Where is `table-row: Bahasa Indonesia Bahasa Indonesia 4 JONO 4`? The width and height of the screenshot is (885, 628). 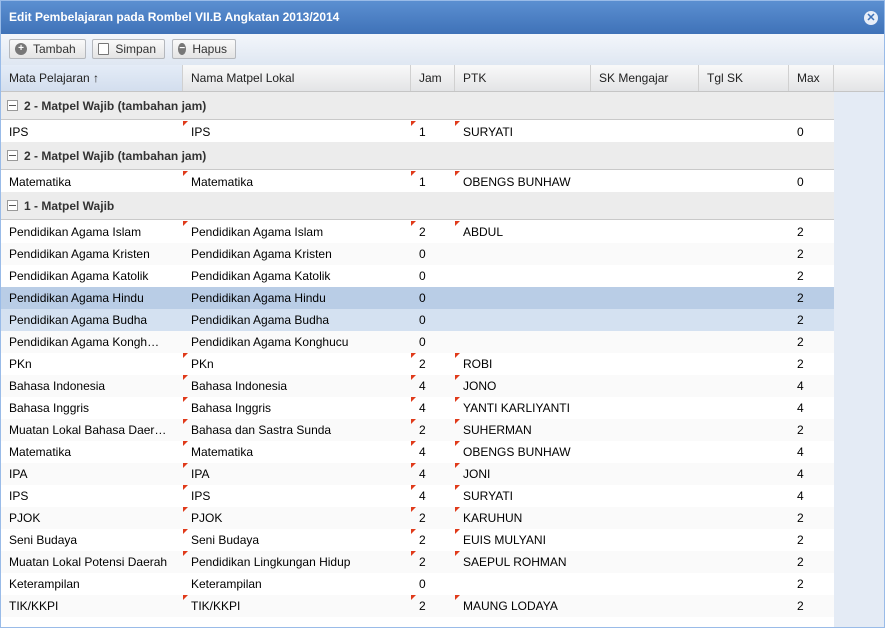 table-row: Bahasa Indonesia Bahasa Indonesia 4 JONO 4 is located at coordinates (417, 386).